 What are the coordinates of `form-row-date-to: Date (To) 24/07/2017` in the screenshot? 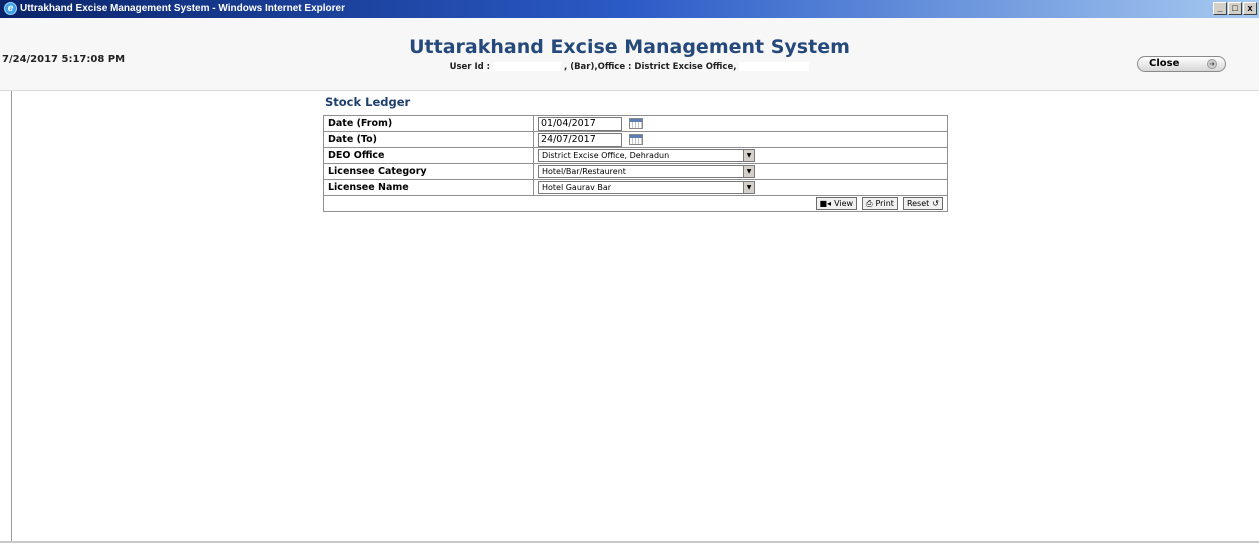 It's located at (635, 139).